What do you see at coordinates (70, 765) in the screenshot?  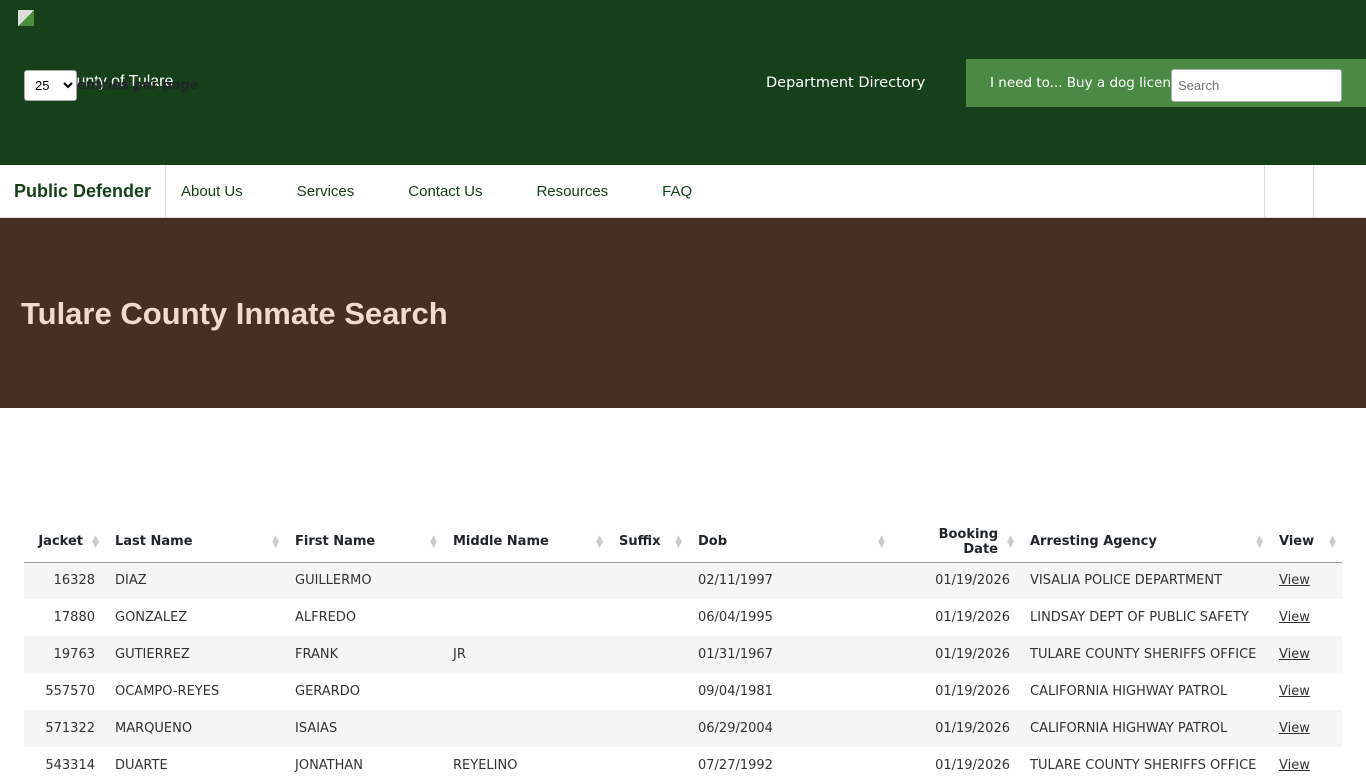 I see `cell-jacket: 543314` at bounding box center [70, 765].